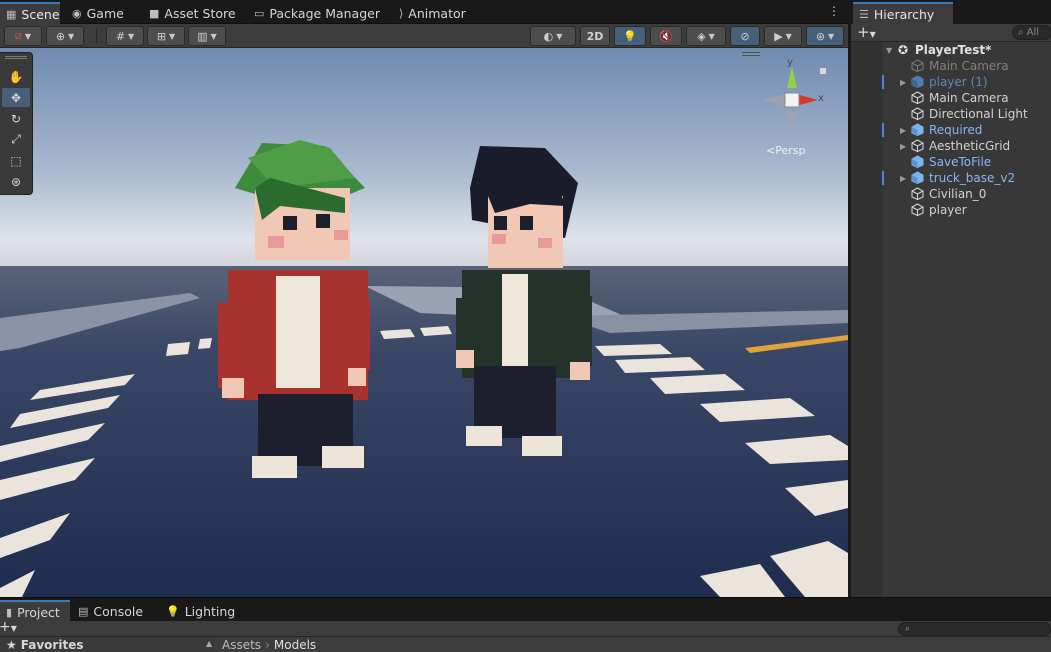  I want to click on project-icon: ▮, so click(9, 612).